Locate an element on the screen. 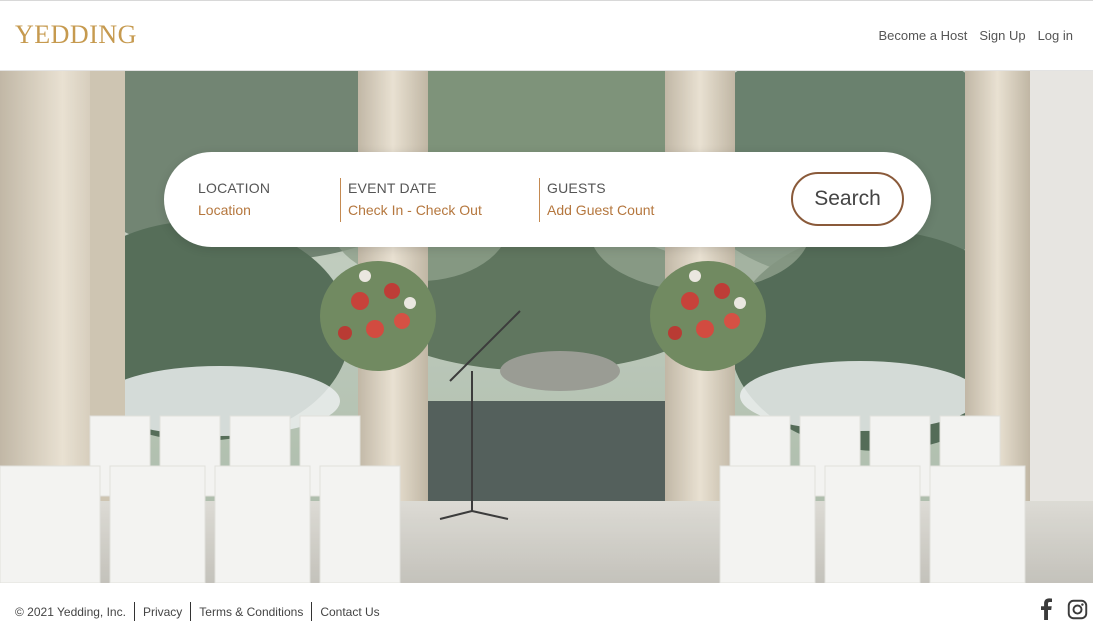 The height and width of the screenshot is (634, 1093). copyright-text: © 2021 Yedding, Inc. is located at coordinates (70, 611).